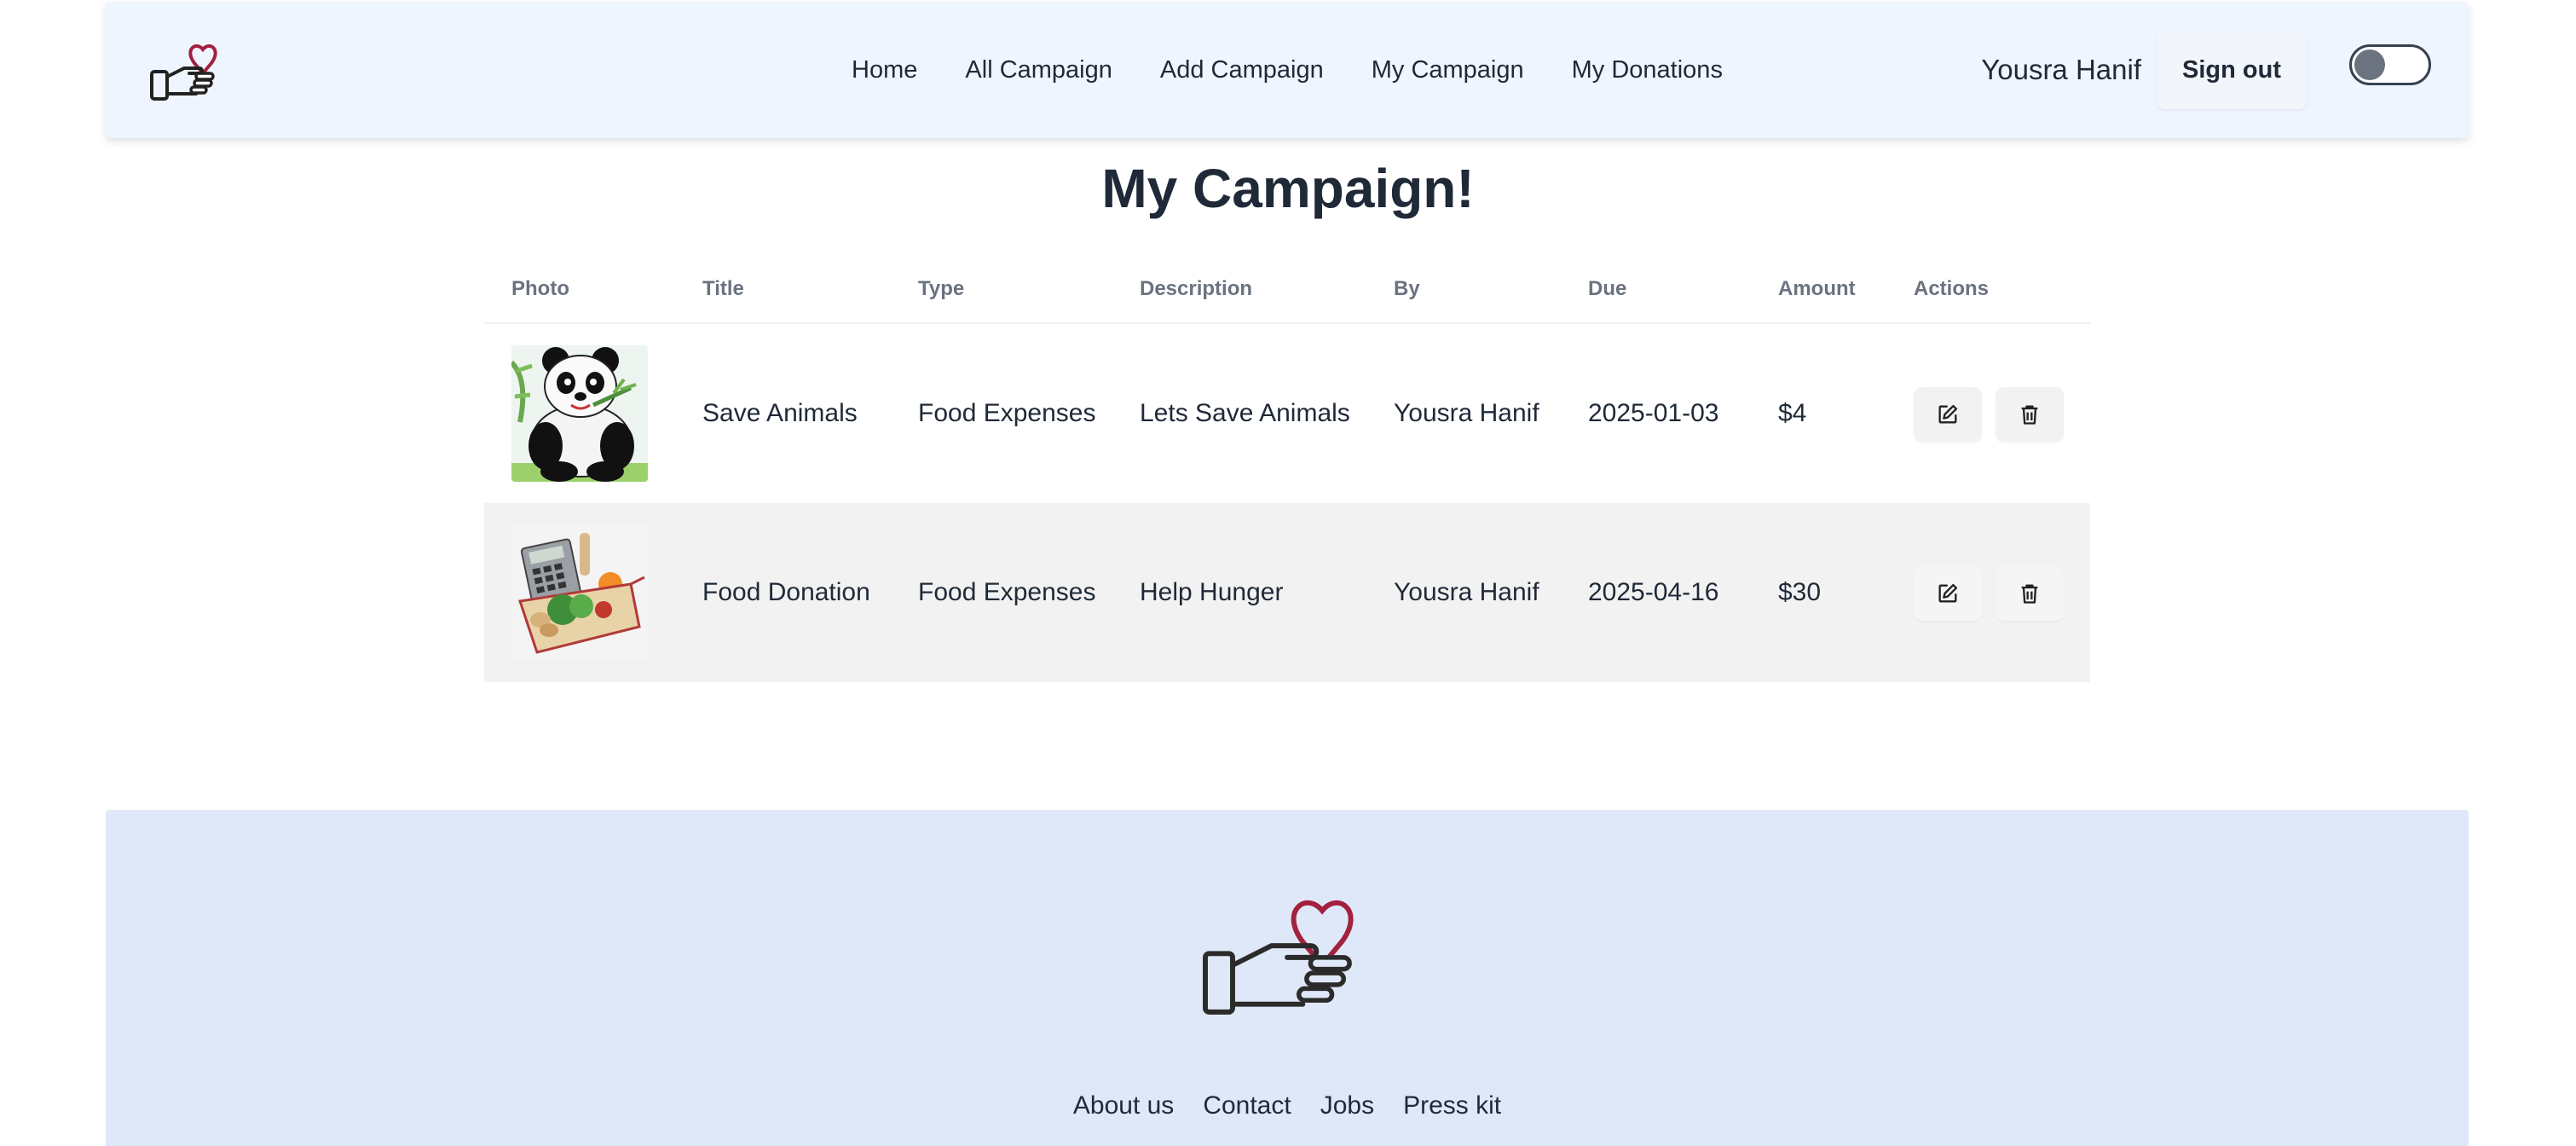 Image resolution: width=2576 pixels, height=1146 pixels. I want to click on sign-out-button: Sign out, so click(2232, 70).